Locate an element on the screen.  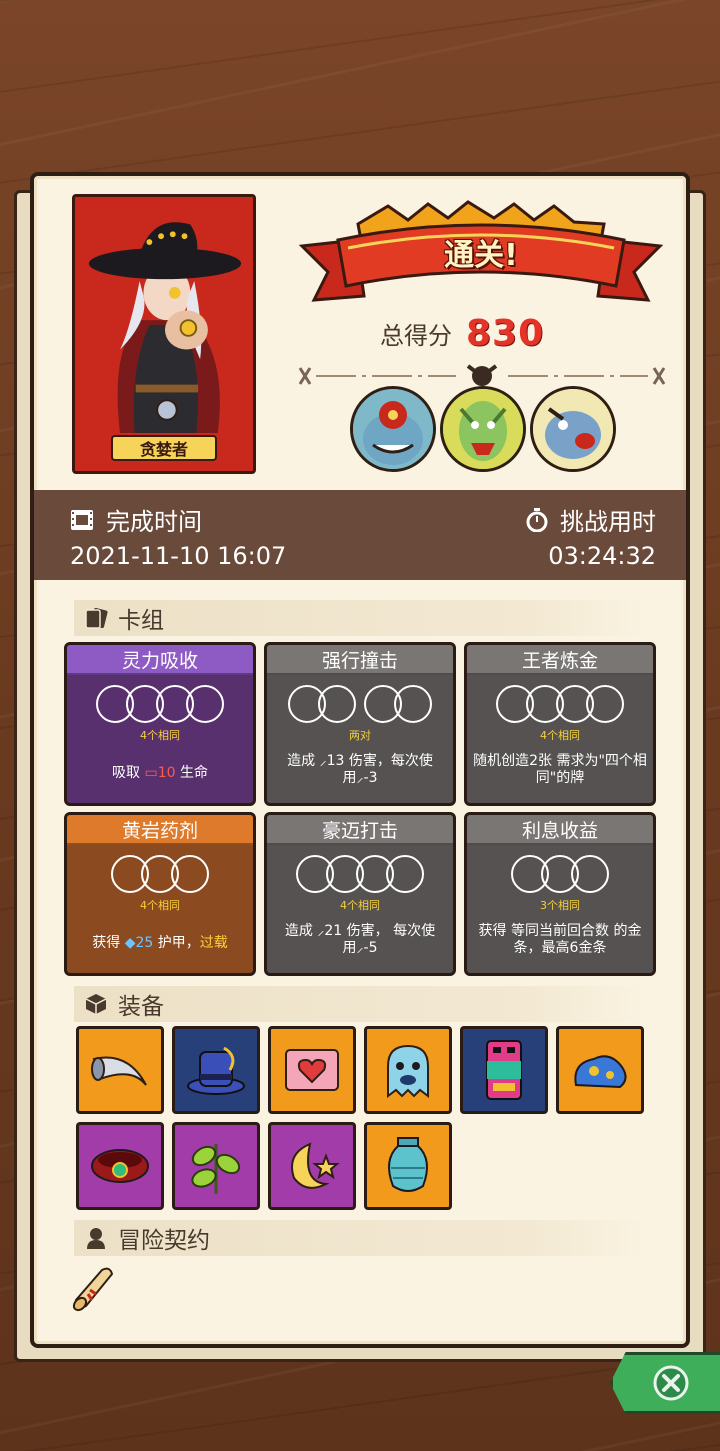
box-icon is located at coordinates (96, 1004).